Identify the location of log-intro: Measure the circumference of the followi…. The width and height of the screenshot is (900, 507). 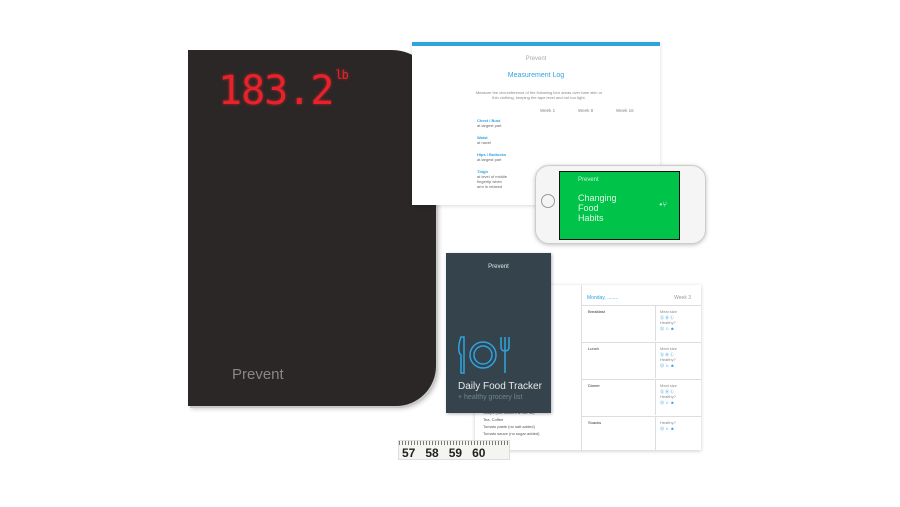
(539, 95).